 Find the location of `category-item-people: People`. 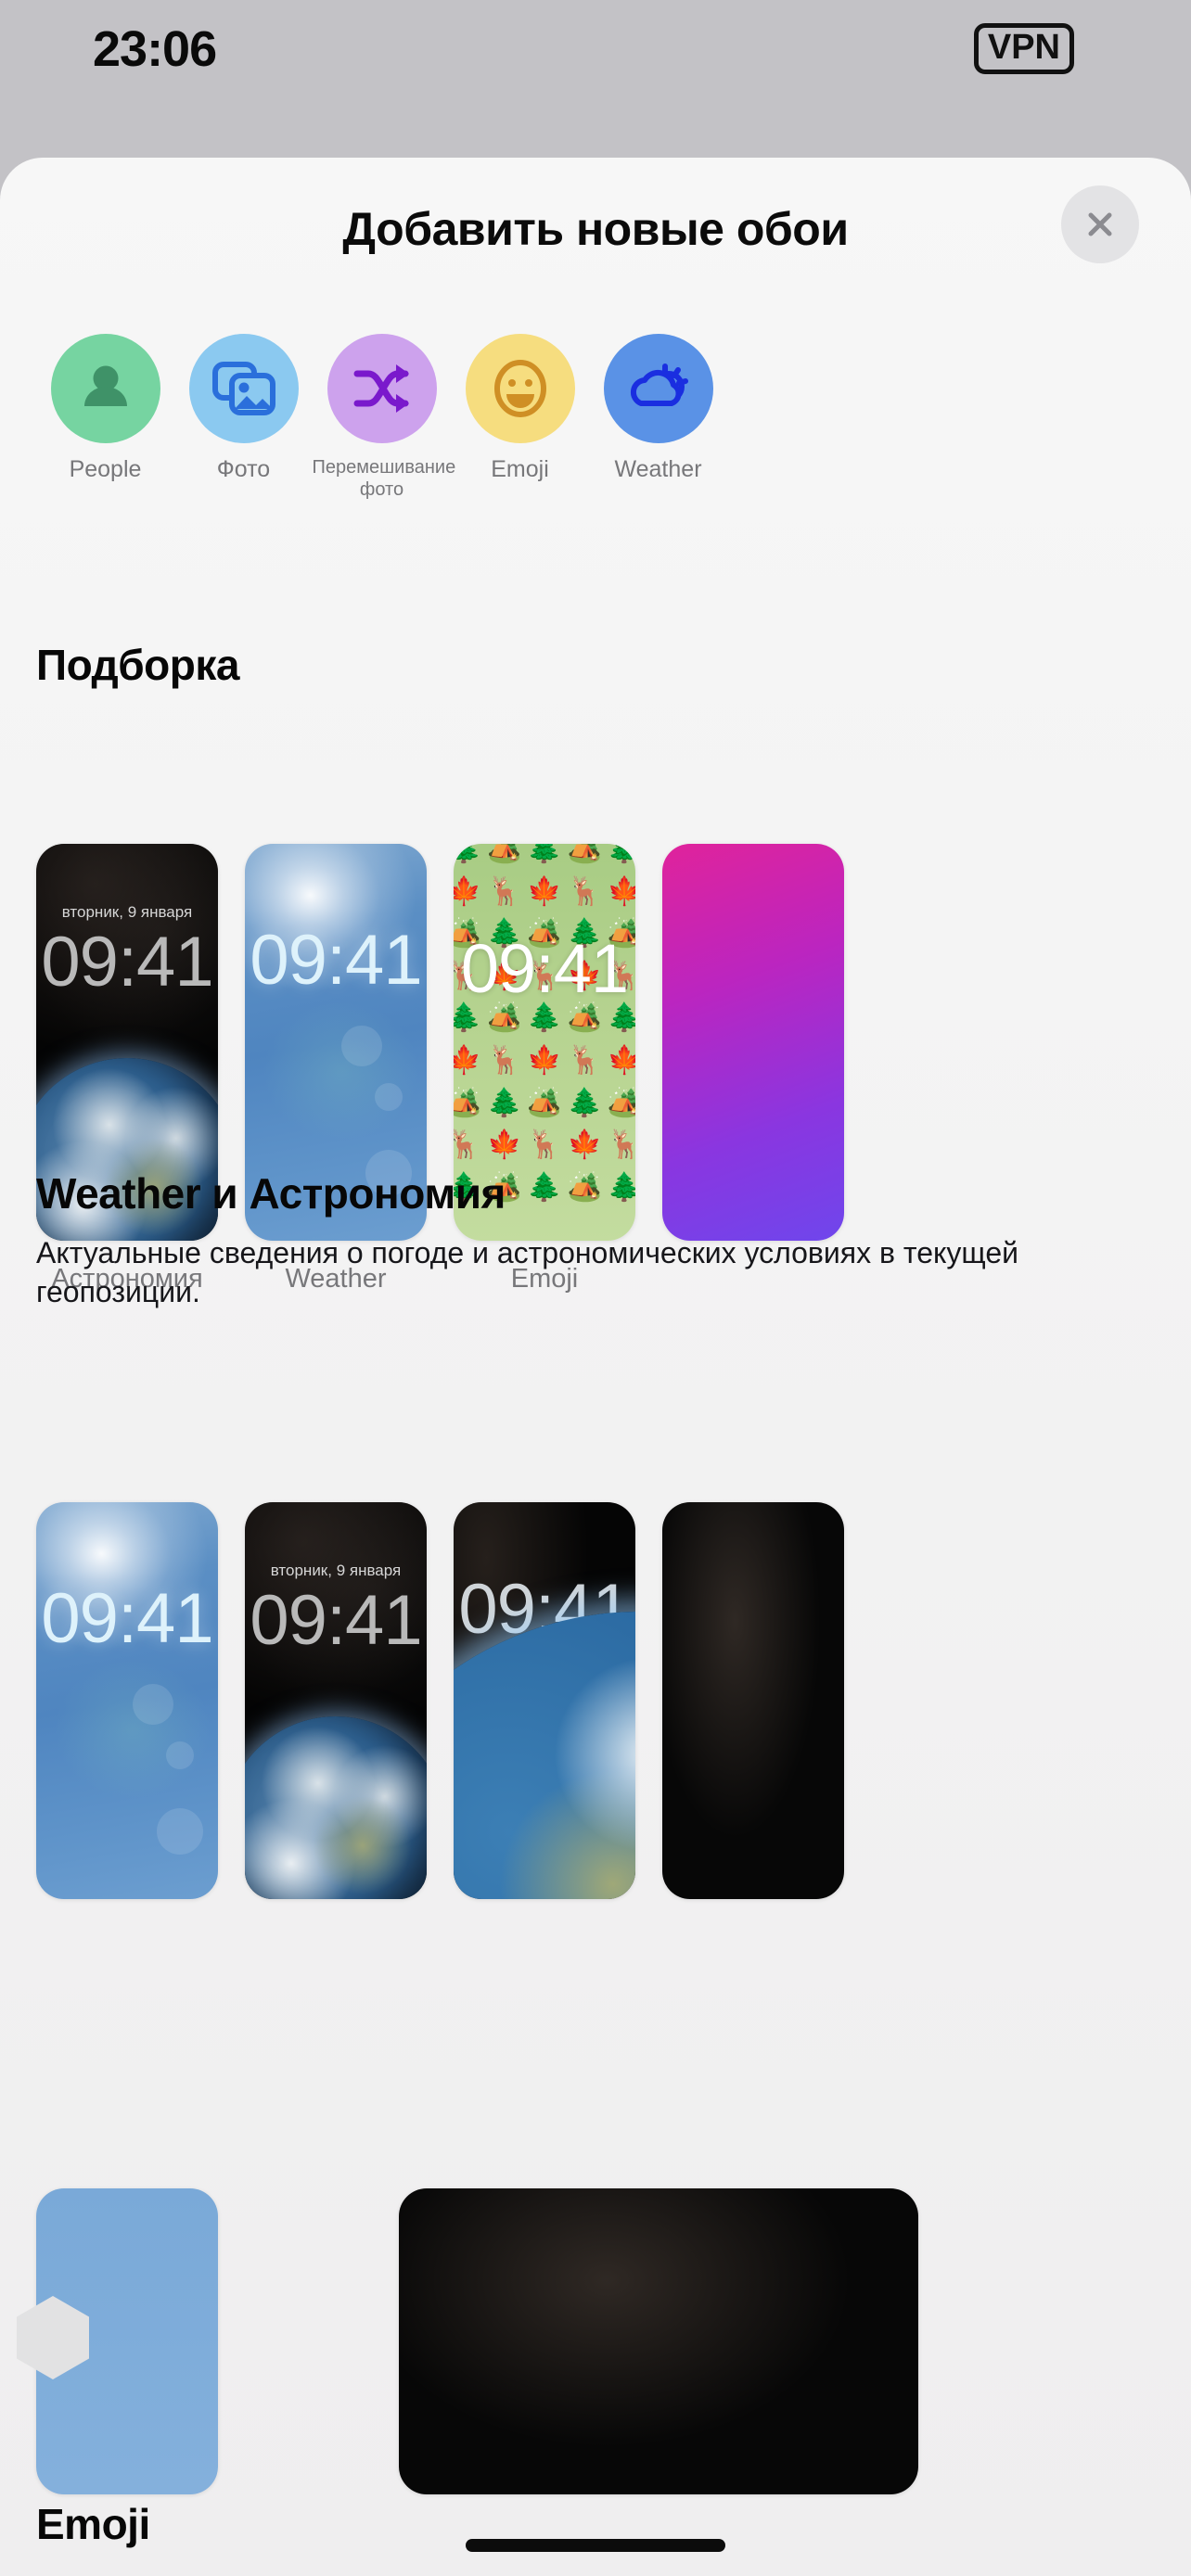

category-item-people: People is located at coordinates (105, 436).